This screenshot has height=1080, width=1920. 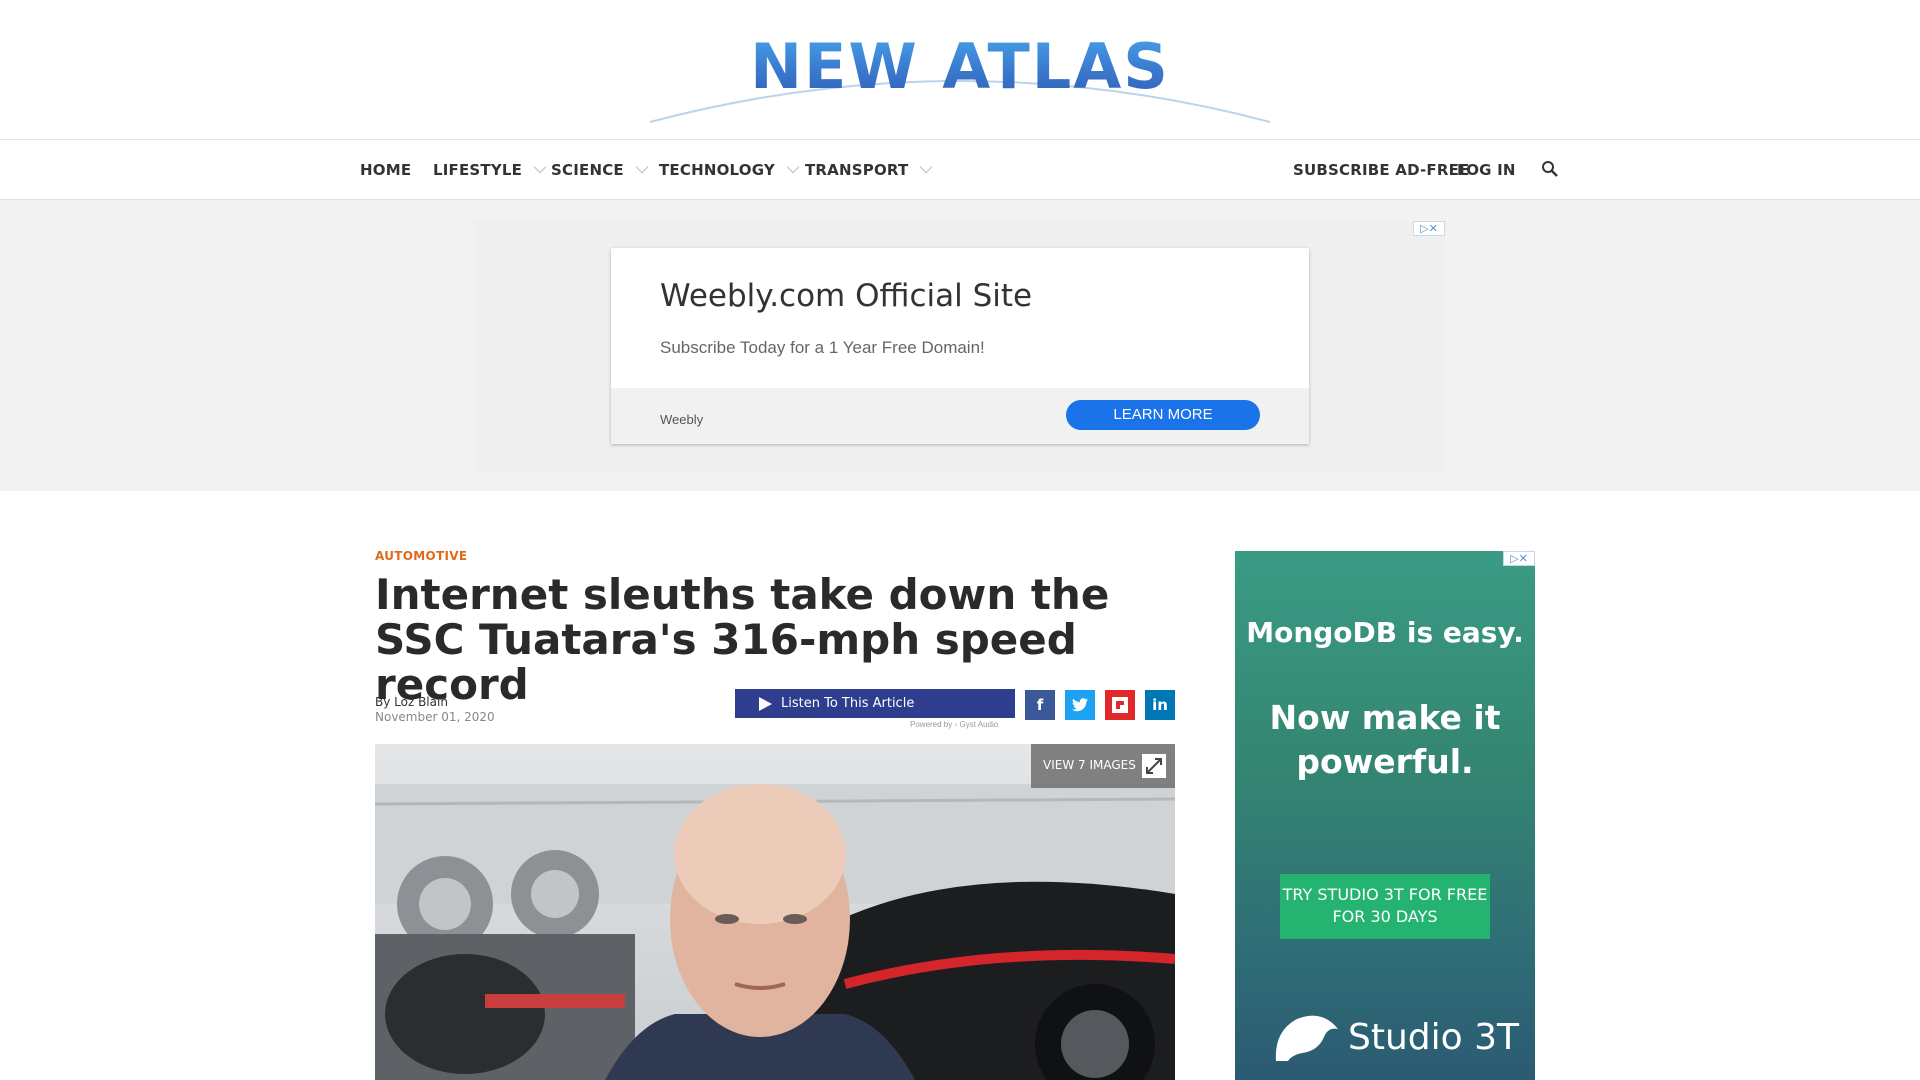 I want to click on side-ad-brand: Studio 3T, so click(x=1433, y=1037).